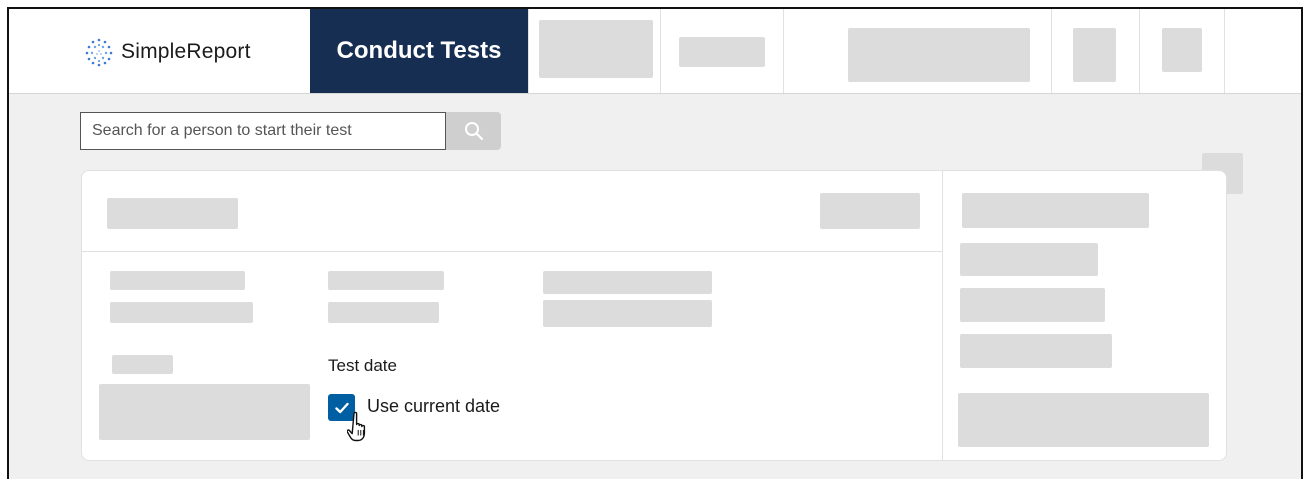  I want to click on test-date-label: Test date, so click(362, 365).